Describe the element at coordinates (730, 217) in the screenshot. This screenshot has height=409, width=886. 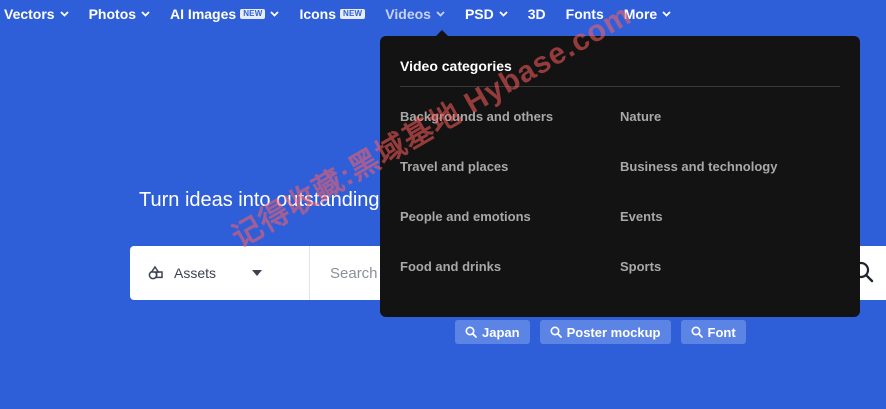
I see `category-events: Events` at that location.